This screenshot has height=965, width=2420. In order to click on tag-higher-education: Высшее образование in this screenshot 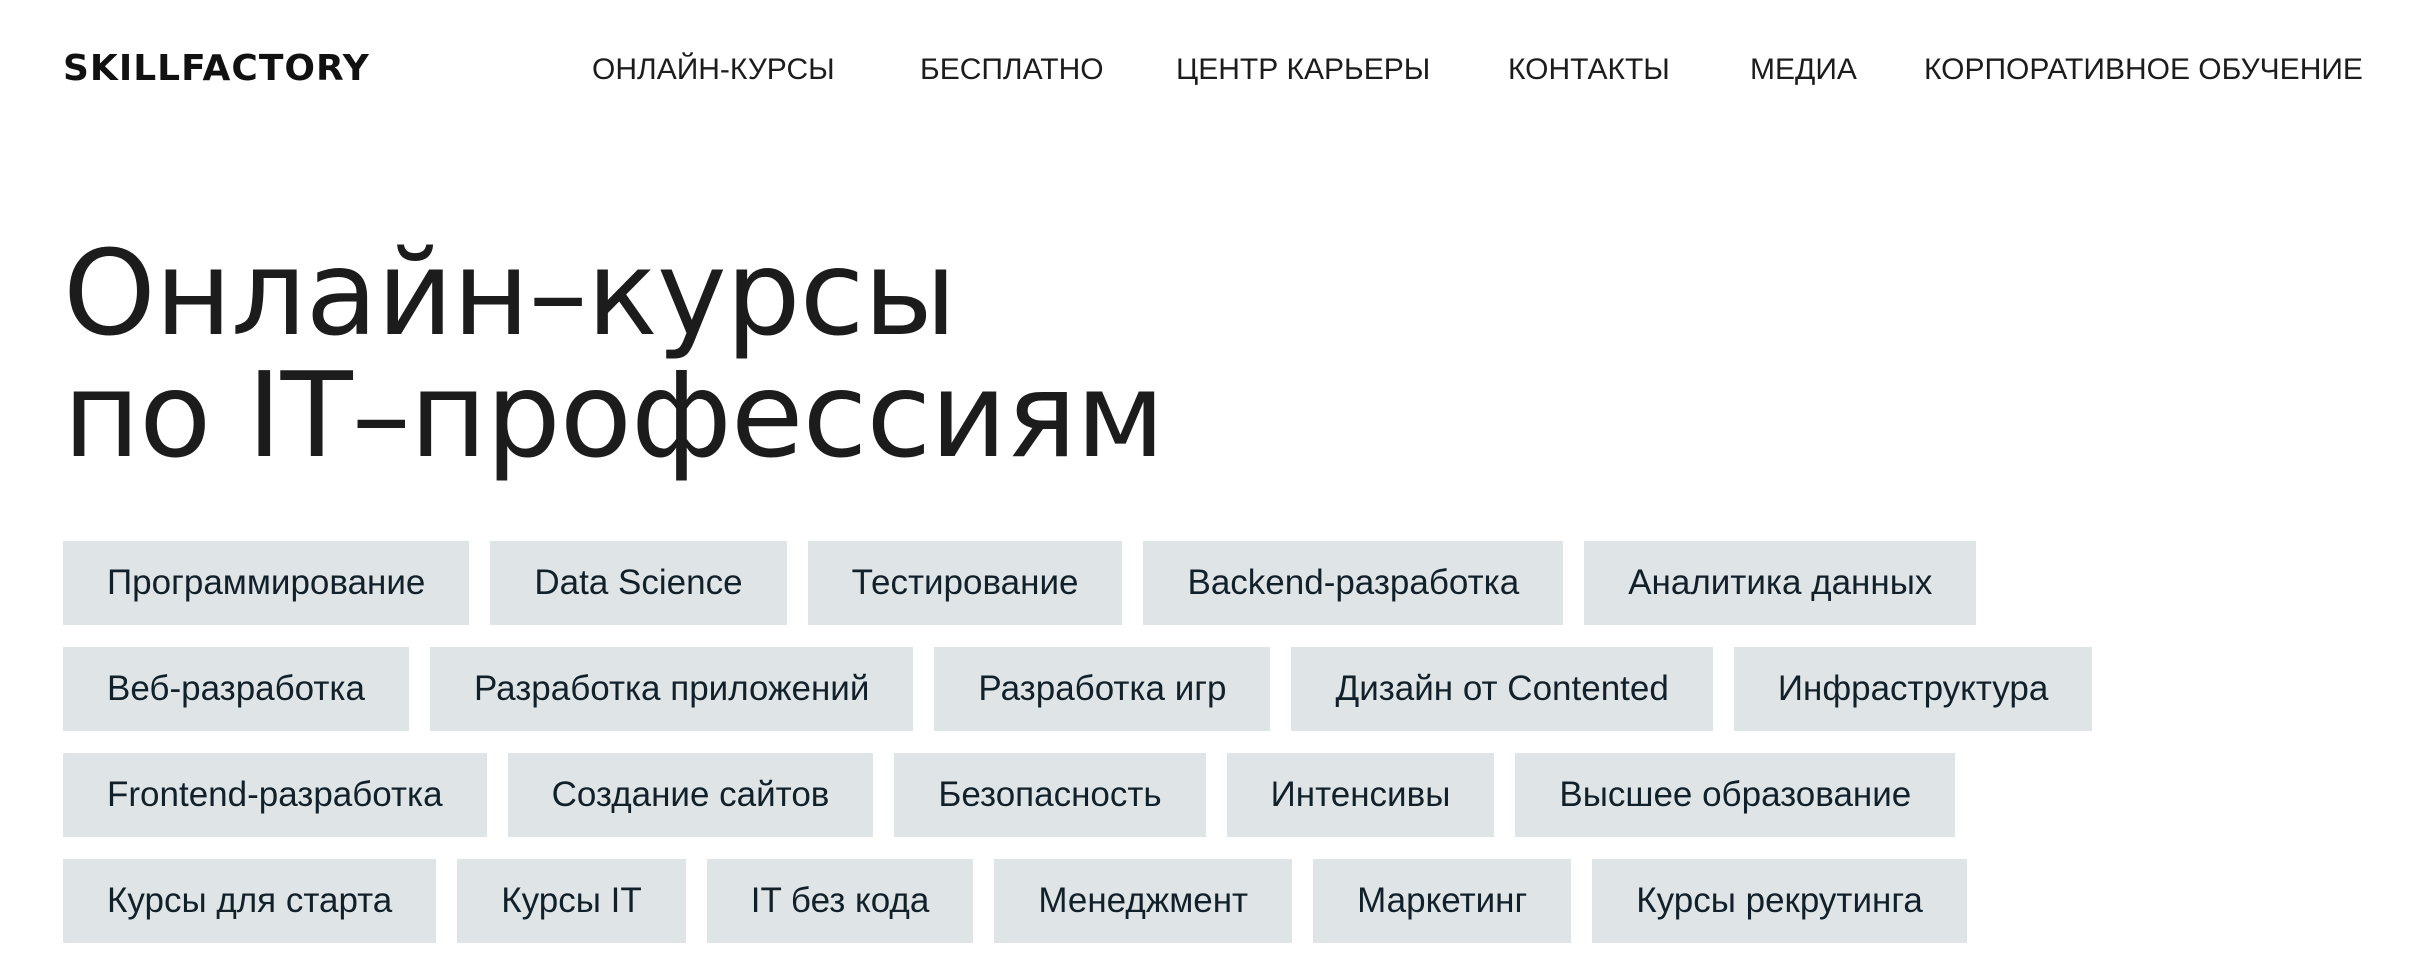, I will do `click(1735, 795)`.